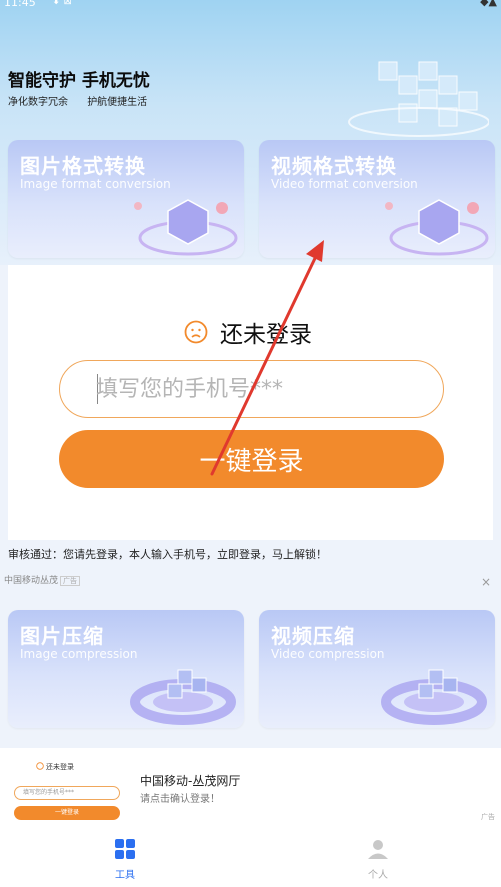 This screenshot has width=501, height=887. Describe the element at coordinates (488, 4) in the screenshot. I see `status-signal-icons: ◆▲` at that location.